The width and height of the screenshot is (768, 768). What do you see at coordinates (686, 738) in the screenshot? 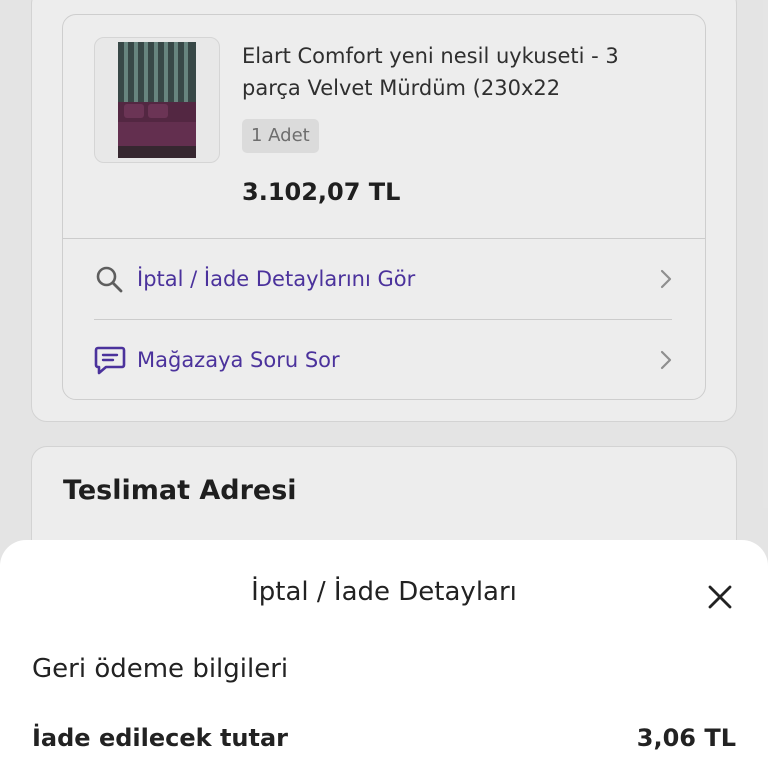
I see `refund-amount-value: 3,06 TL` at bounding box center [686, 738].